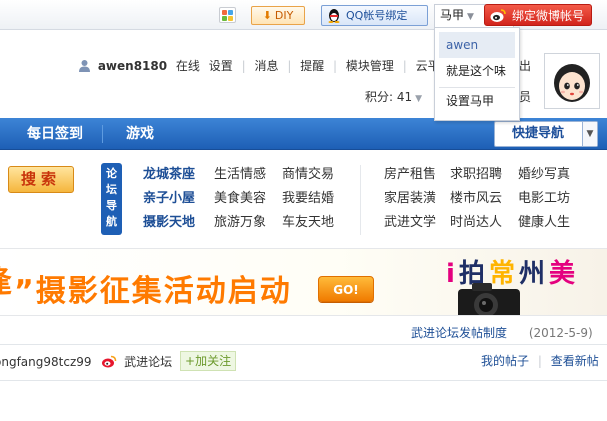 This screenshot has width=607, height=421. I want to click on member-link-fragment: 员, so click(525, 96).